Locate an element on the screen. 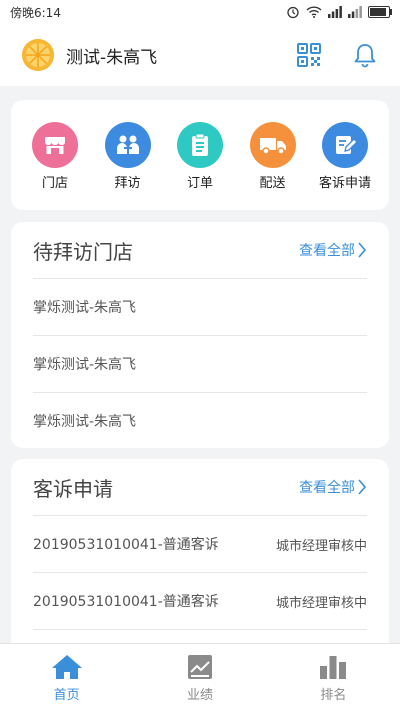 The width and height of the screenshot is (400, 712). section-header: 待拜访门店 查看全部 is located at coordinates (200, 250).